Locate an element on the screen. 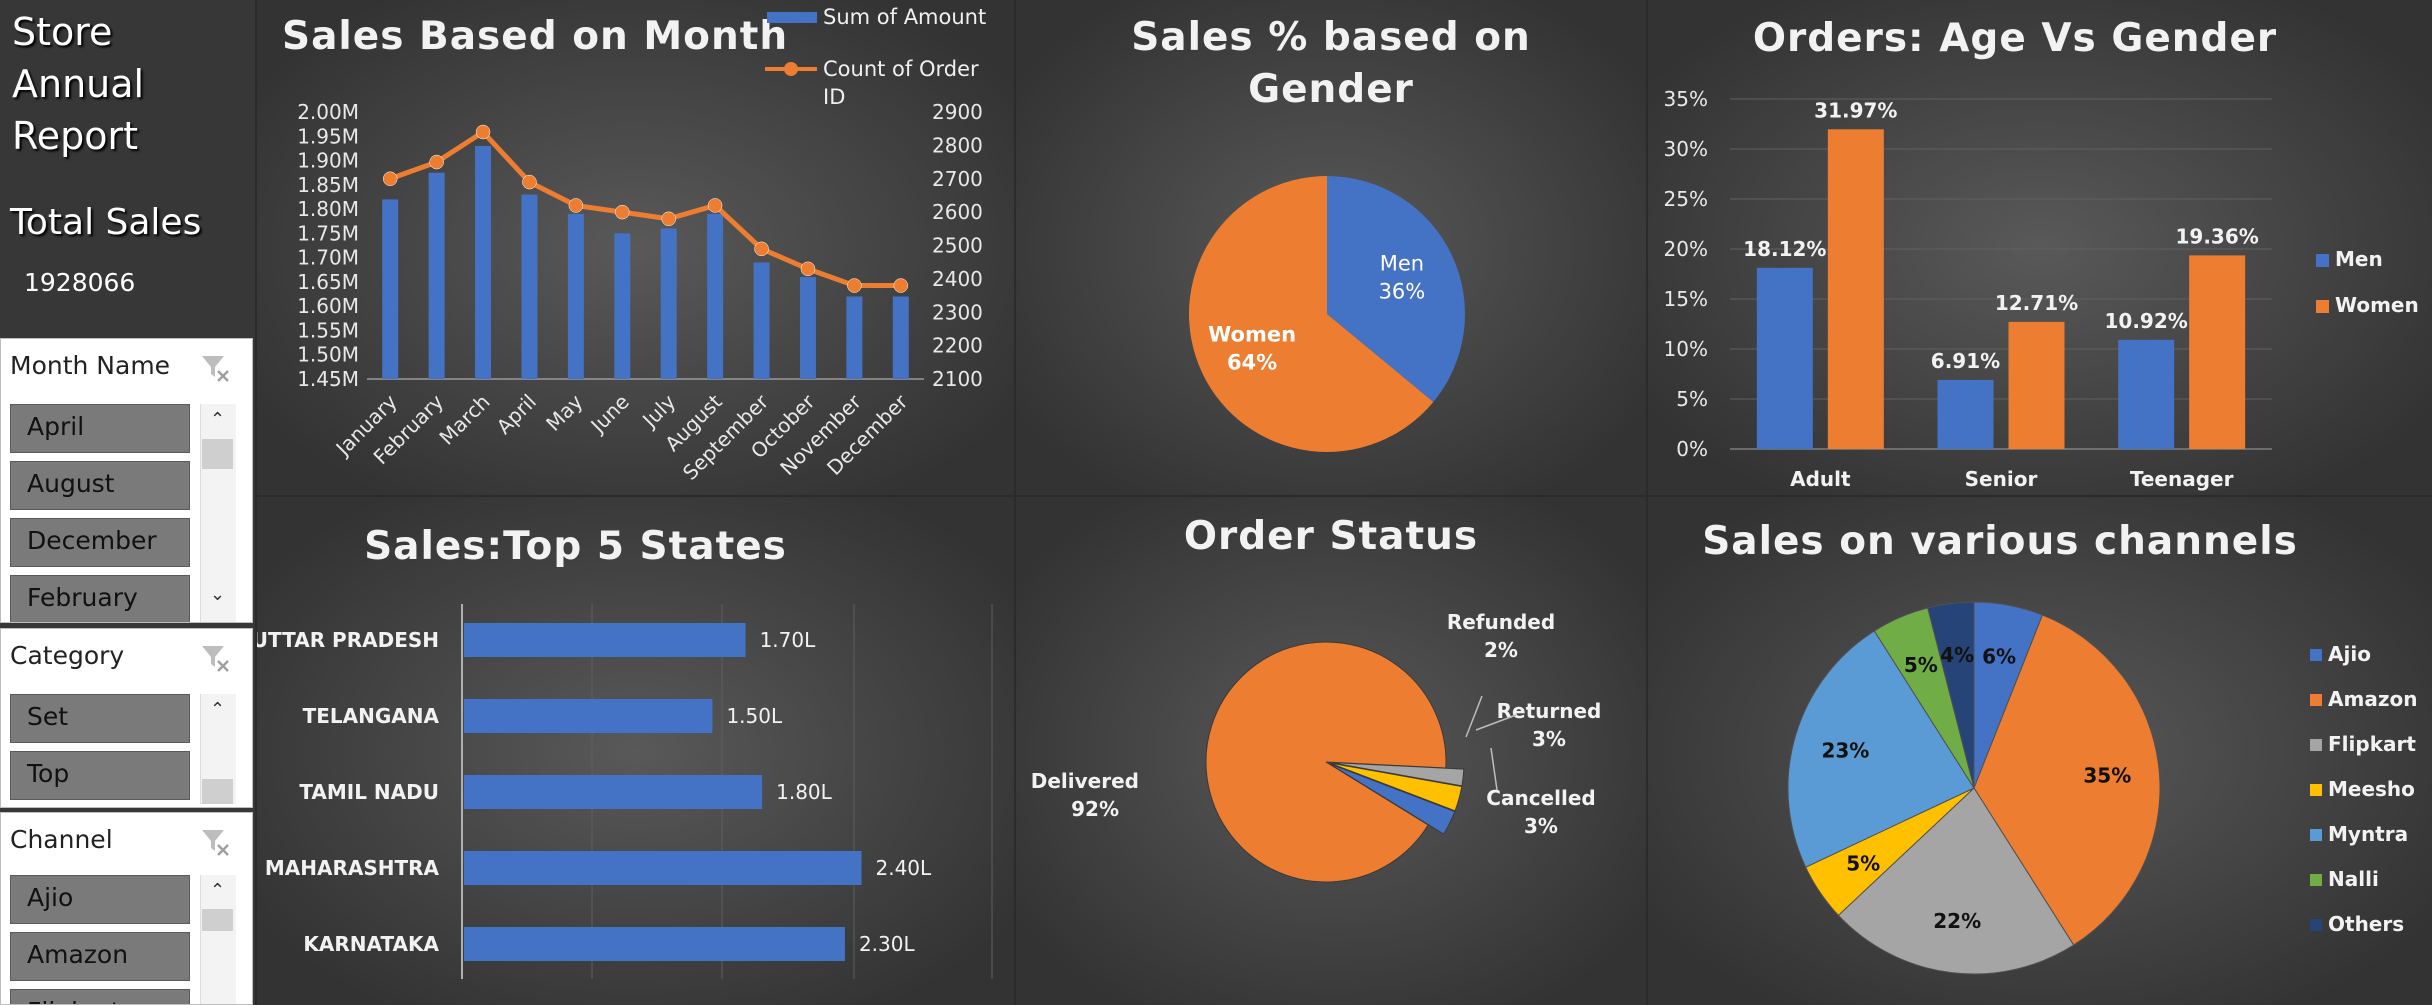 This screenshot has width=2432, height=1005. pie-value-label: 64% is located at coordinates (1252, 362).